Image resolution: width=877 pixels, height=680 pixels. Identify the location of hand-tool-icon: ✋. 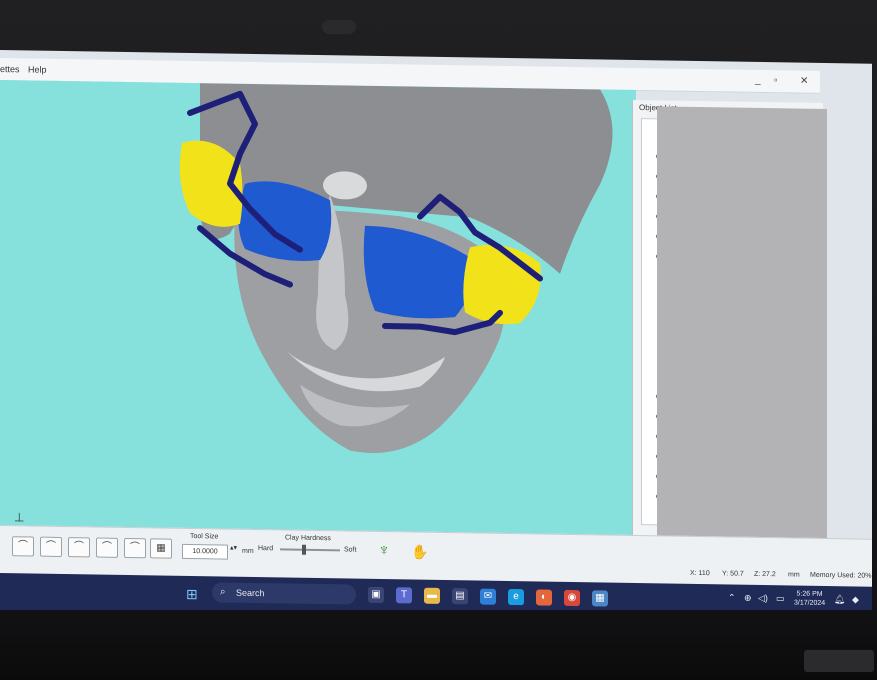
(420, 551).